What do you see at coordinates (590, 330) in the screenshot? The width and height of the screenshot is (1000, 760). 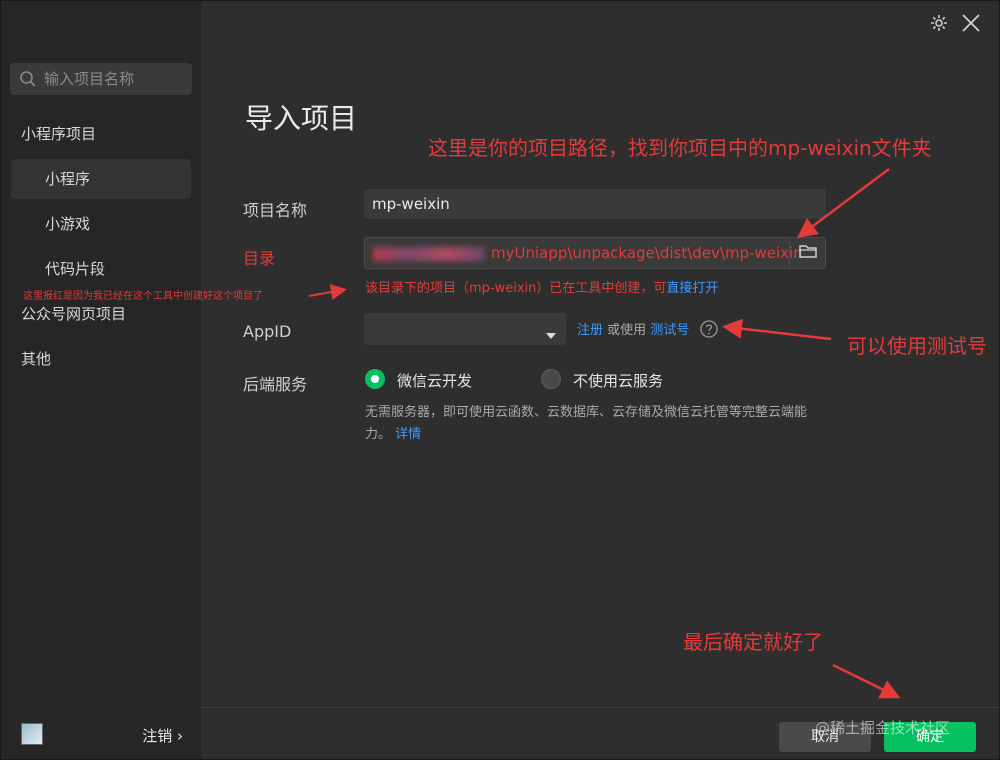 I see `register-link: 注册` at bounding box center [590, 330].